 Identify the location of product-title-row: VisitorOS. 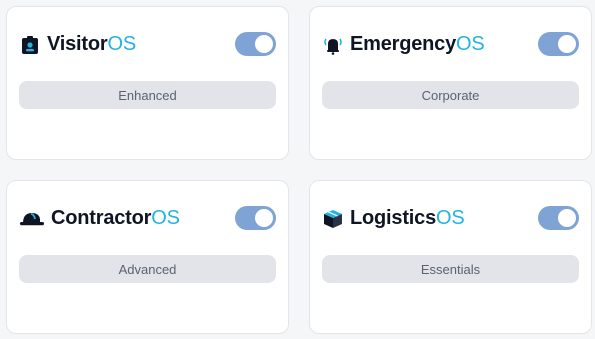
(77, 44).